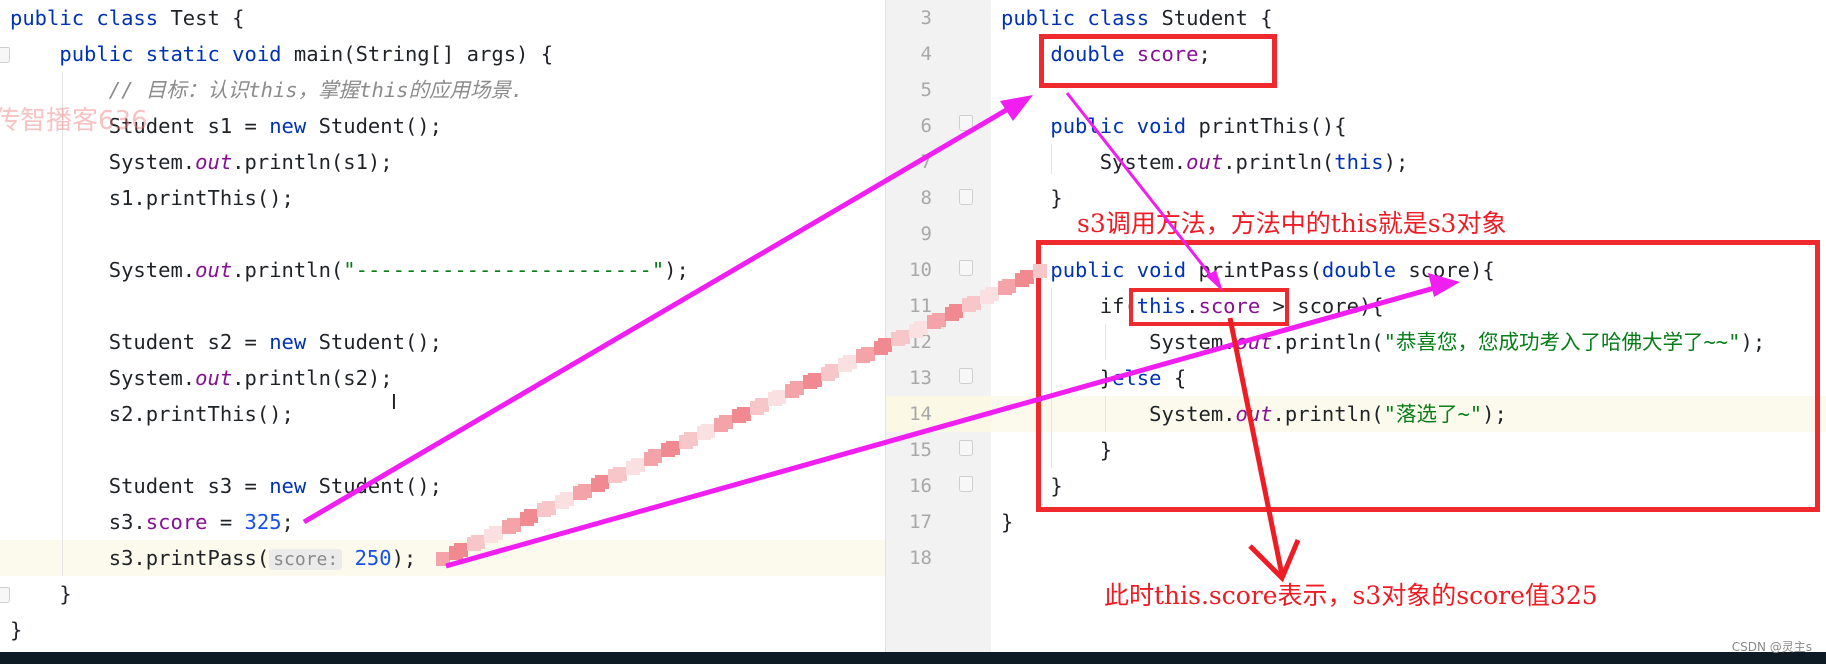 The width and height of the screenshot is (1826, 664). I want to click on code-token: this, so click(1359, 162).